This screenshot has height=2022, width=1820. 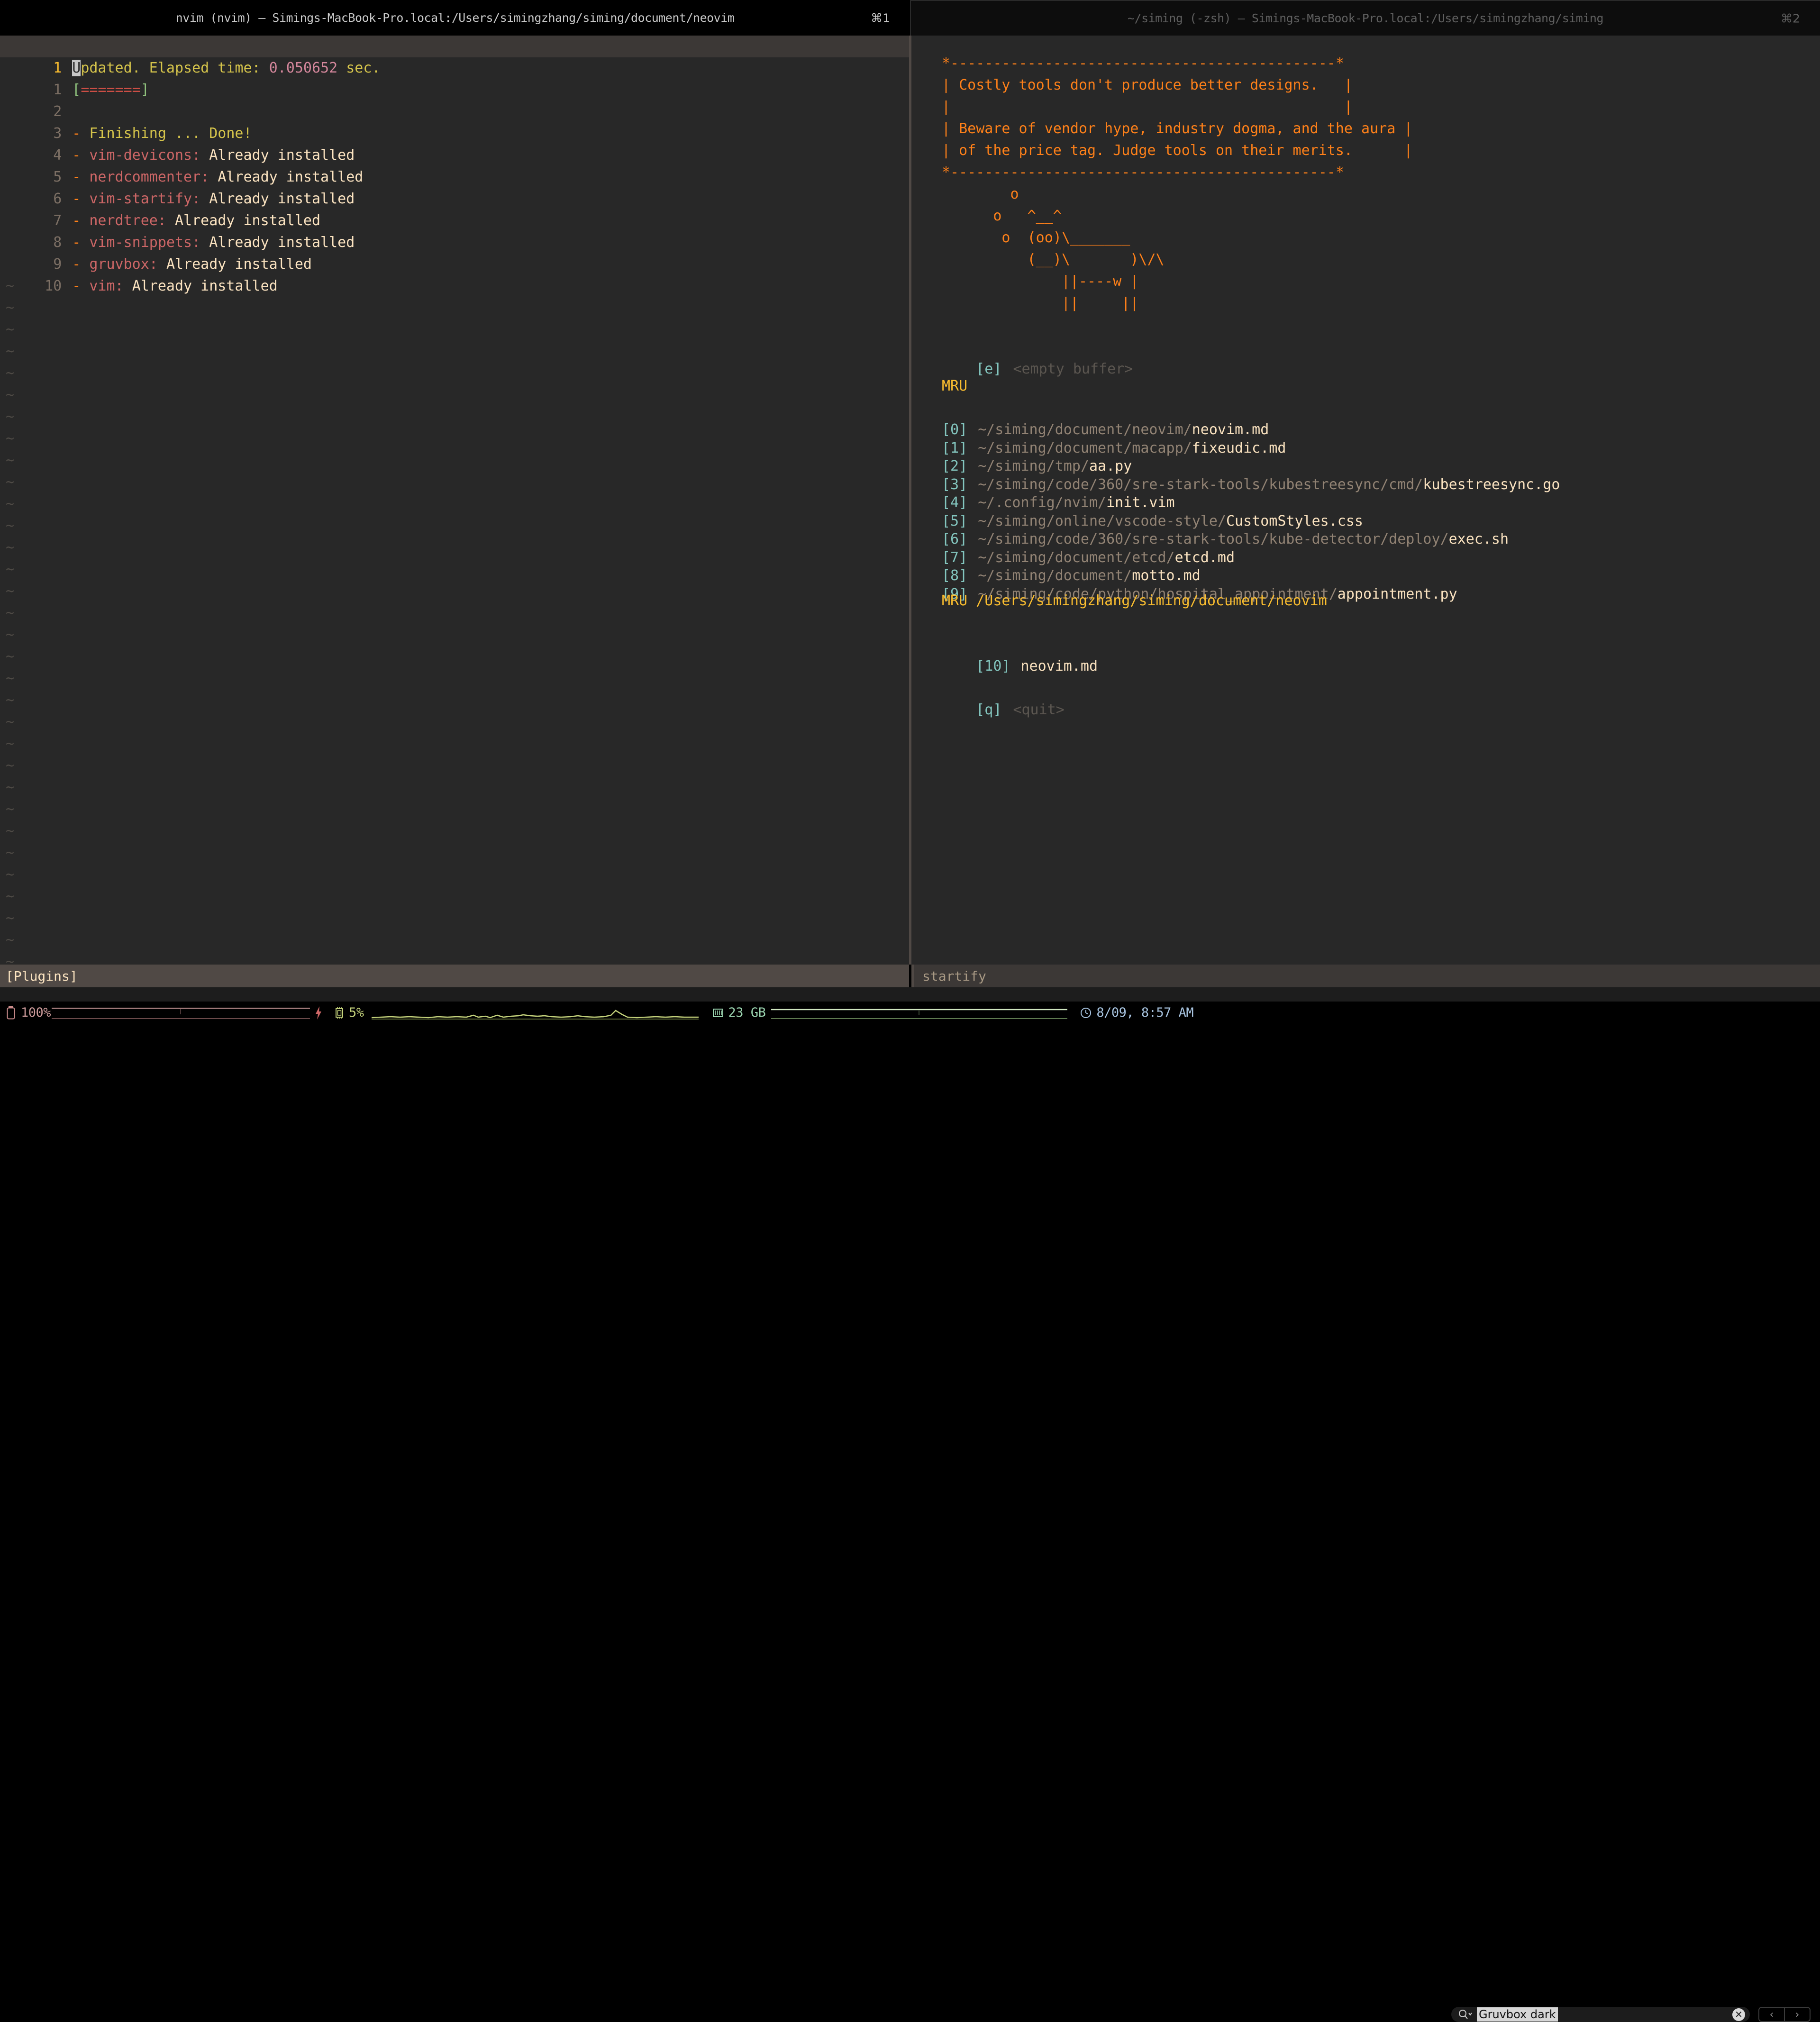 I want to click on clock-icon, so click(x=1086, y=1013).